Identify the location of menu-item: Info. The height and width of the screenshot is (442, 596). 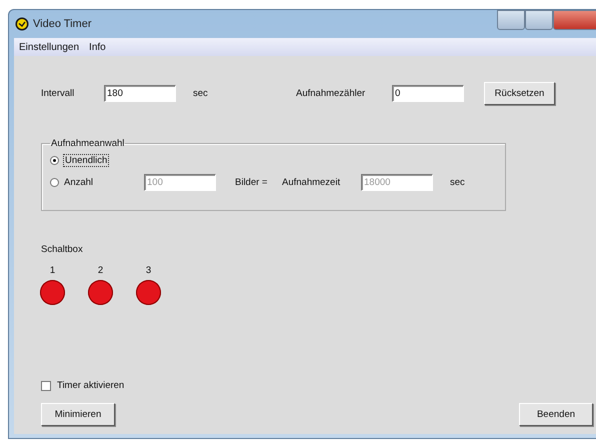
(97, 47).